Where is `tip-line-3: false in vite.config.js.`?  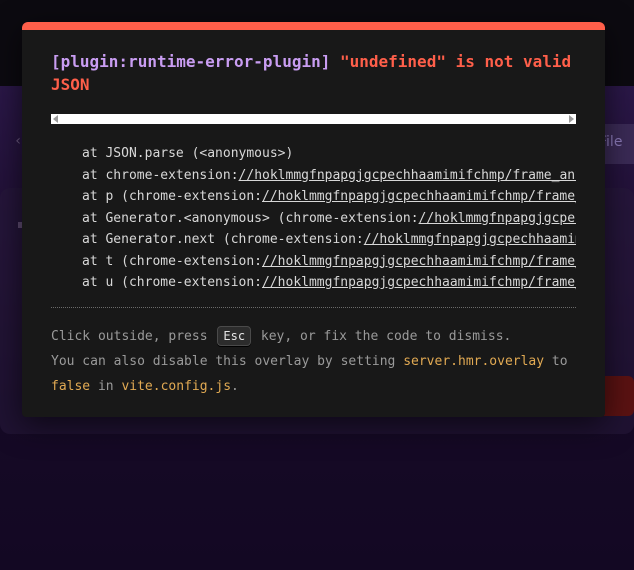 tip-line-3: false in vite.config.js. is located at coordinates (313, 386).